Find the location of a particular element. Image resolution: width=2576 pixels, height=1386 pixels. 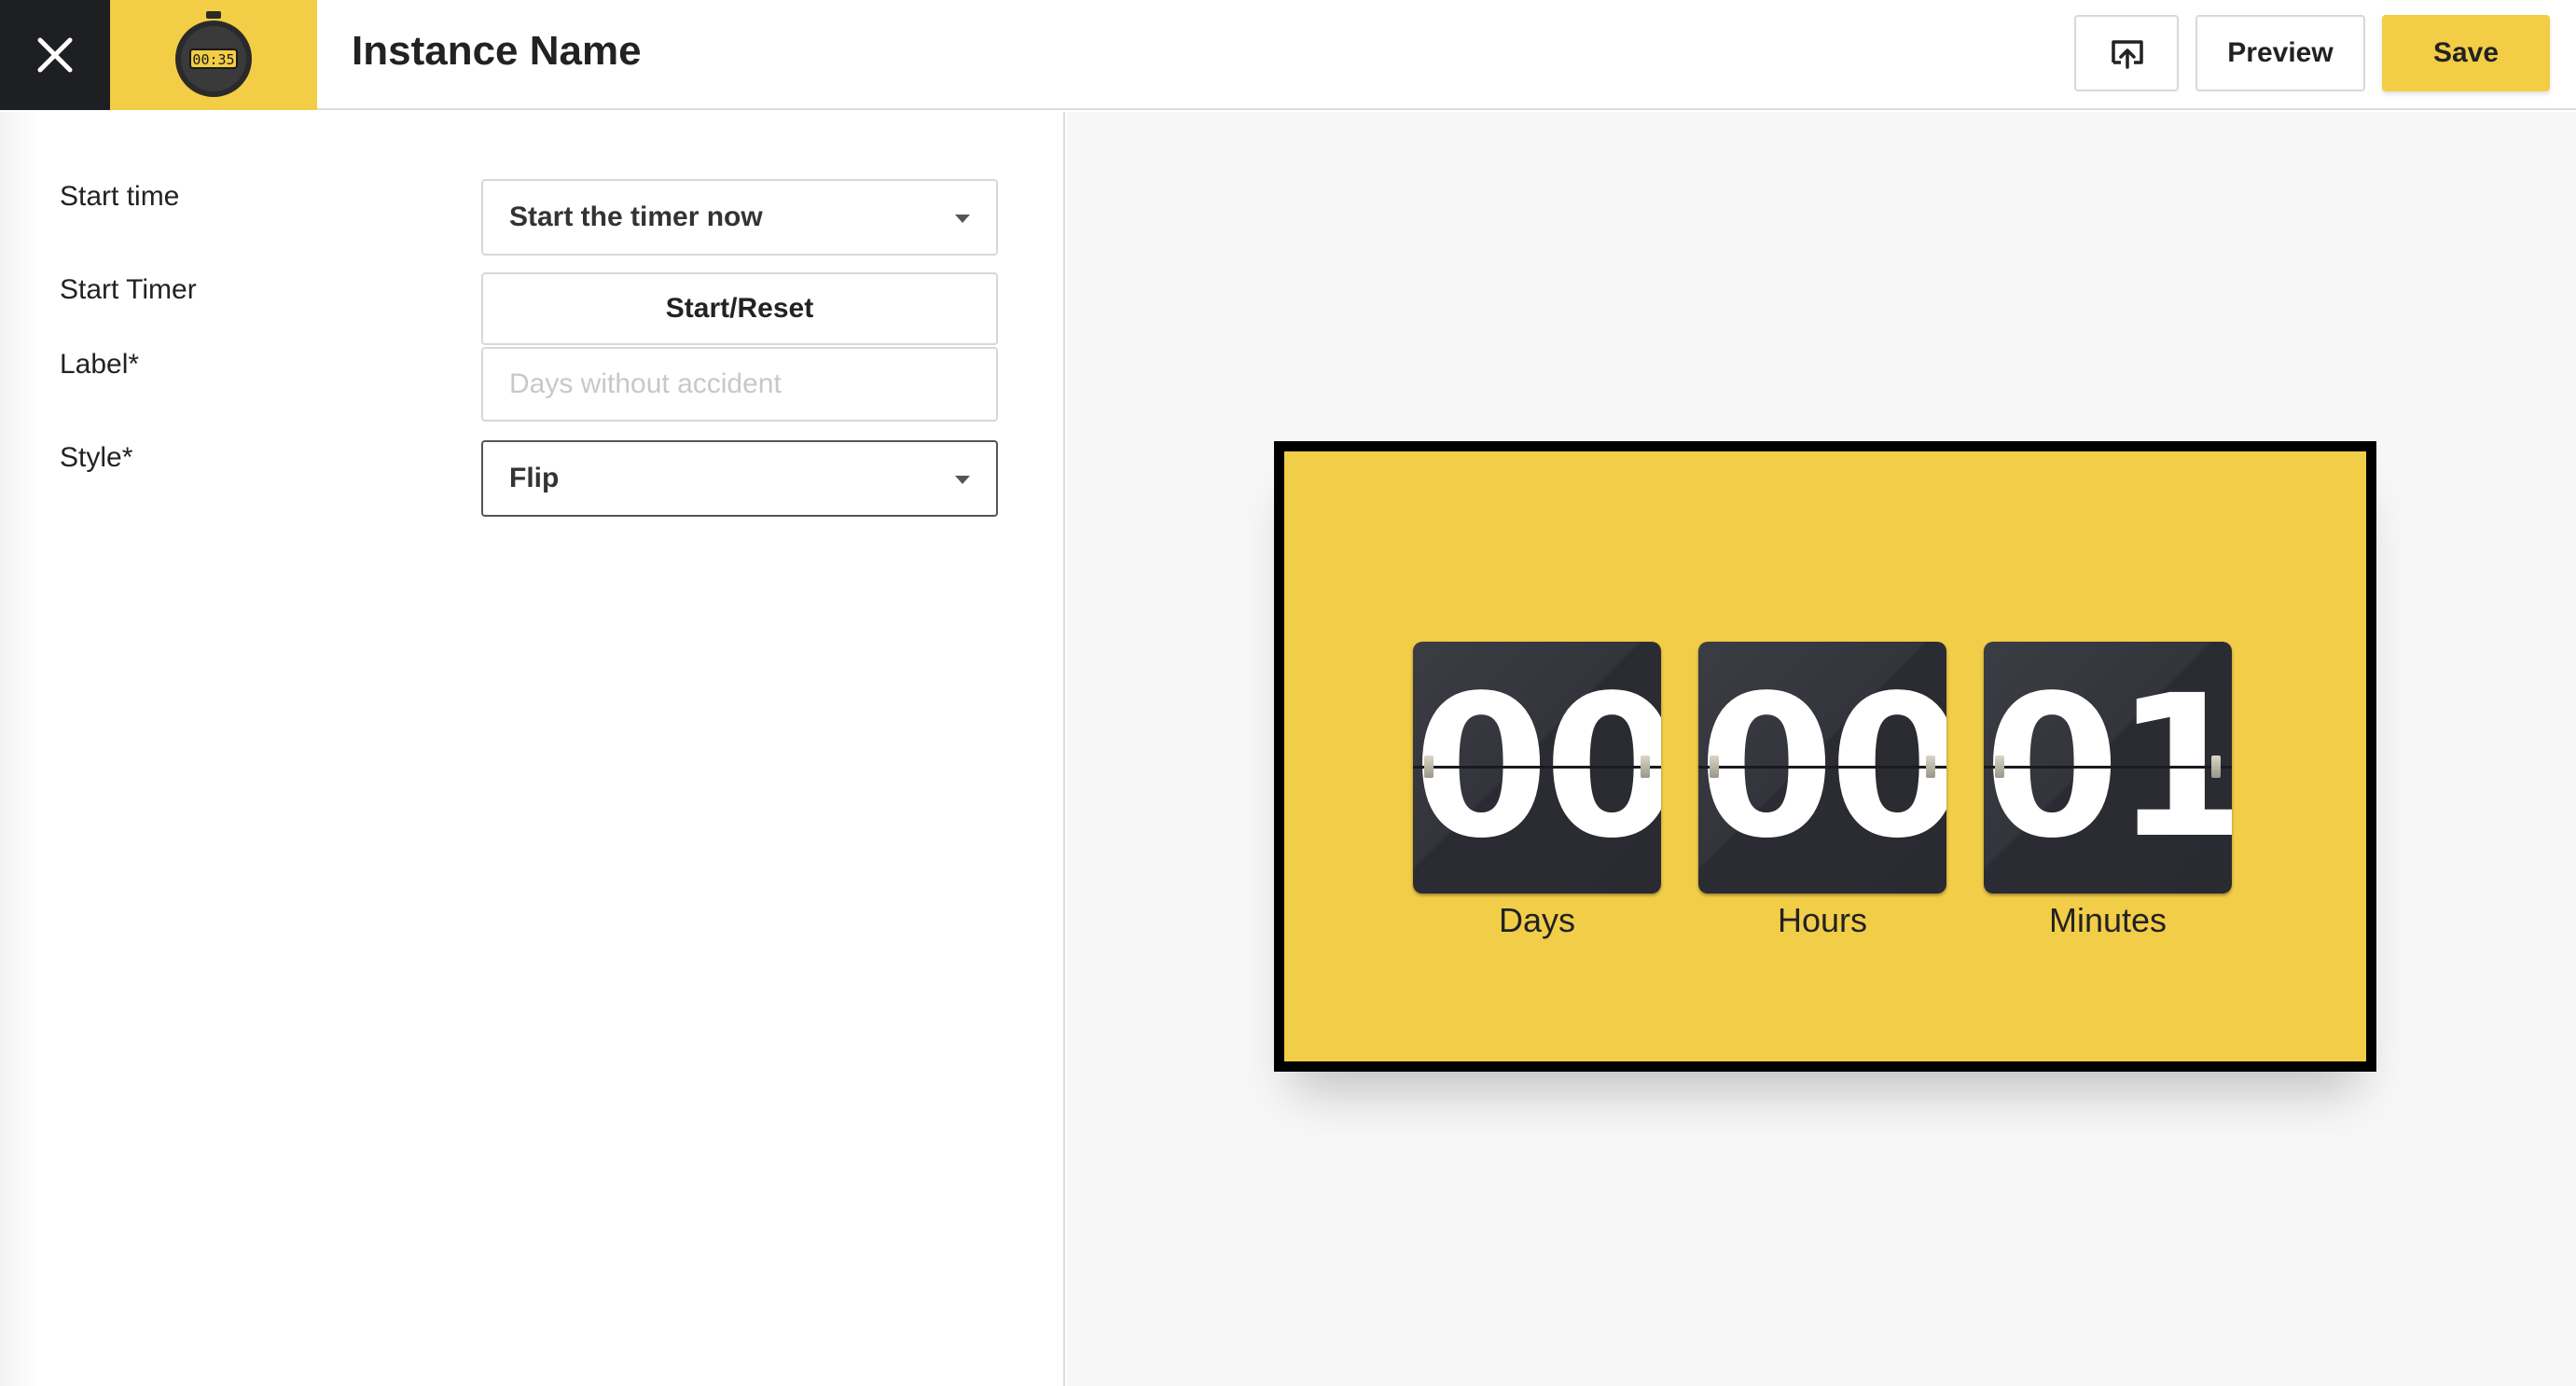

preview-button: Preview is located at coordinates (2280, 53).